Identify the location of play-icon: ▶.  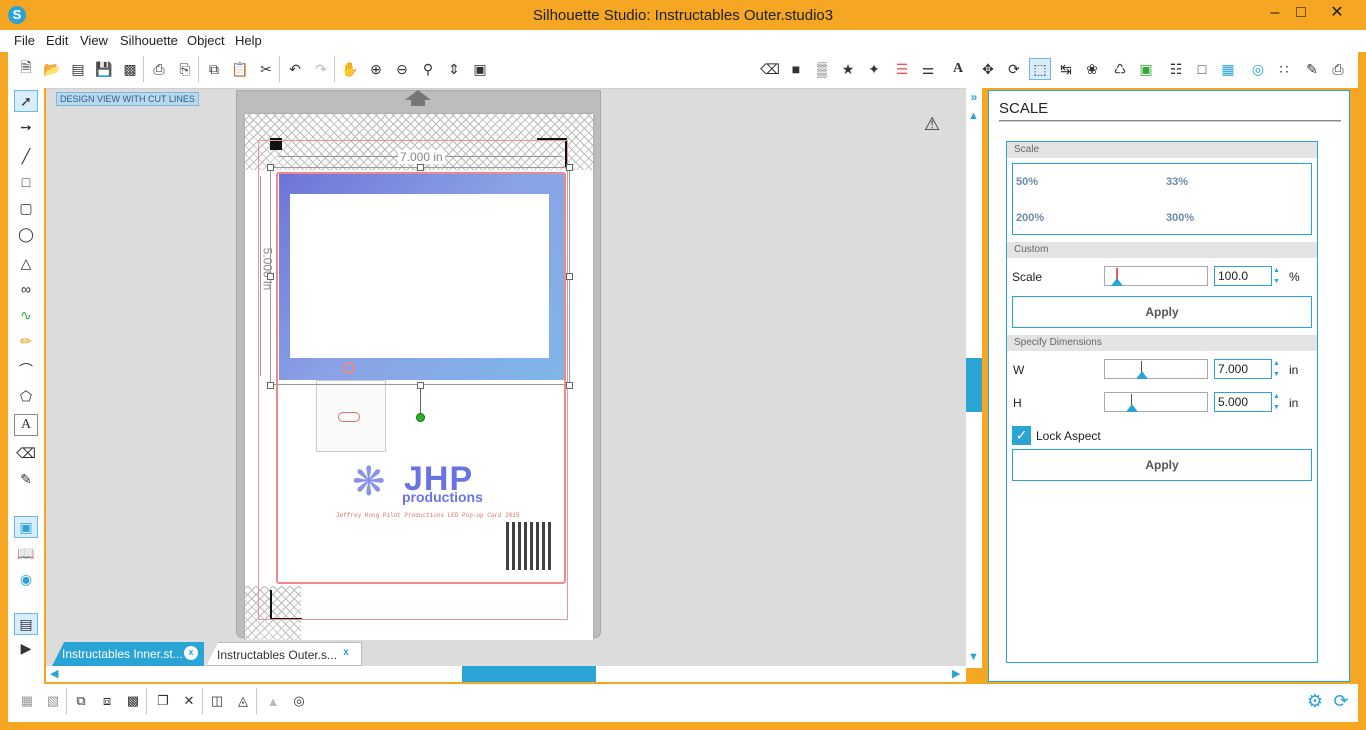
(26, 648).